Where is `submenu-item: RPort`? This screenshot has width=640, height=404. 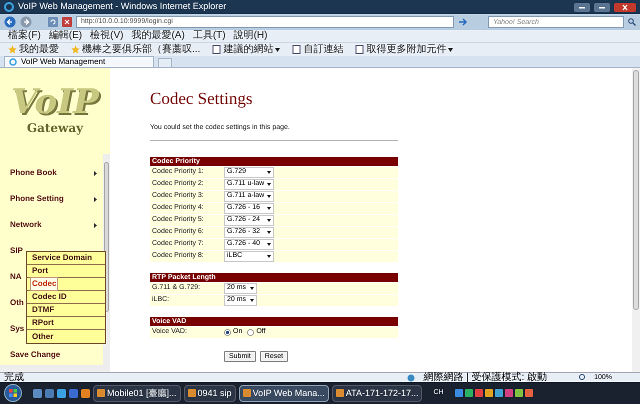
submenu-item: RPort is located at coordinates (43, 323).